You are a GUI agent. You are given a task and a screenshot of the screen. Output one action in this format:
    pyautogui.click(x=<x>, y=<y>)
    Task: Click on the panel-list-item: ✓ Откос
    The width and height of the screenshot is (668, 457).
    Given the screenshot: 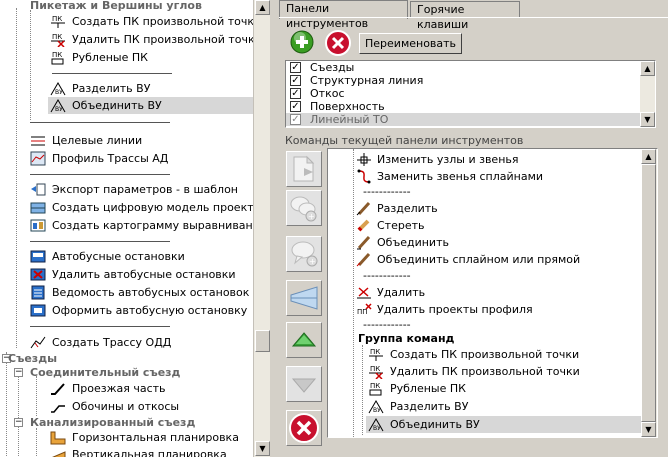 What is the action you would take?
    pyautogui.click(x=465, y=93)
    